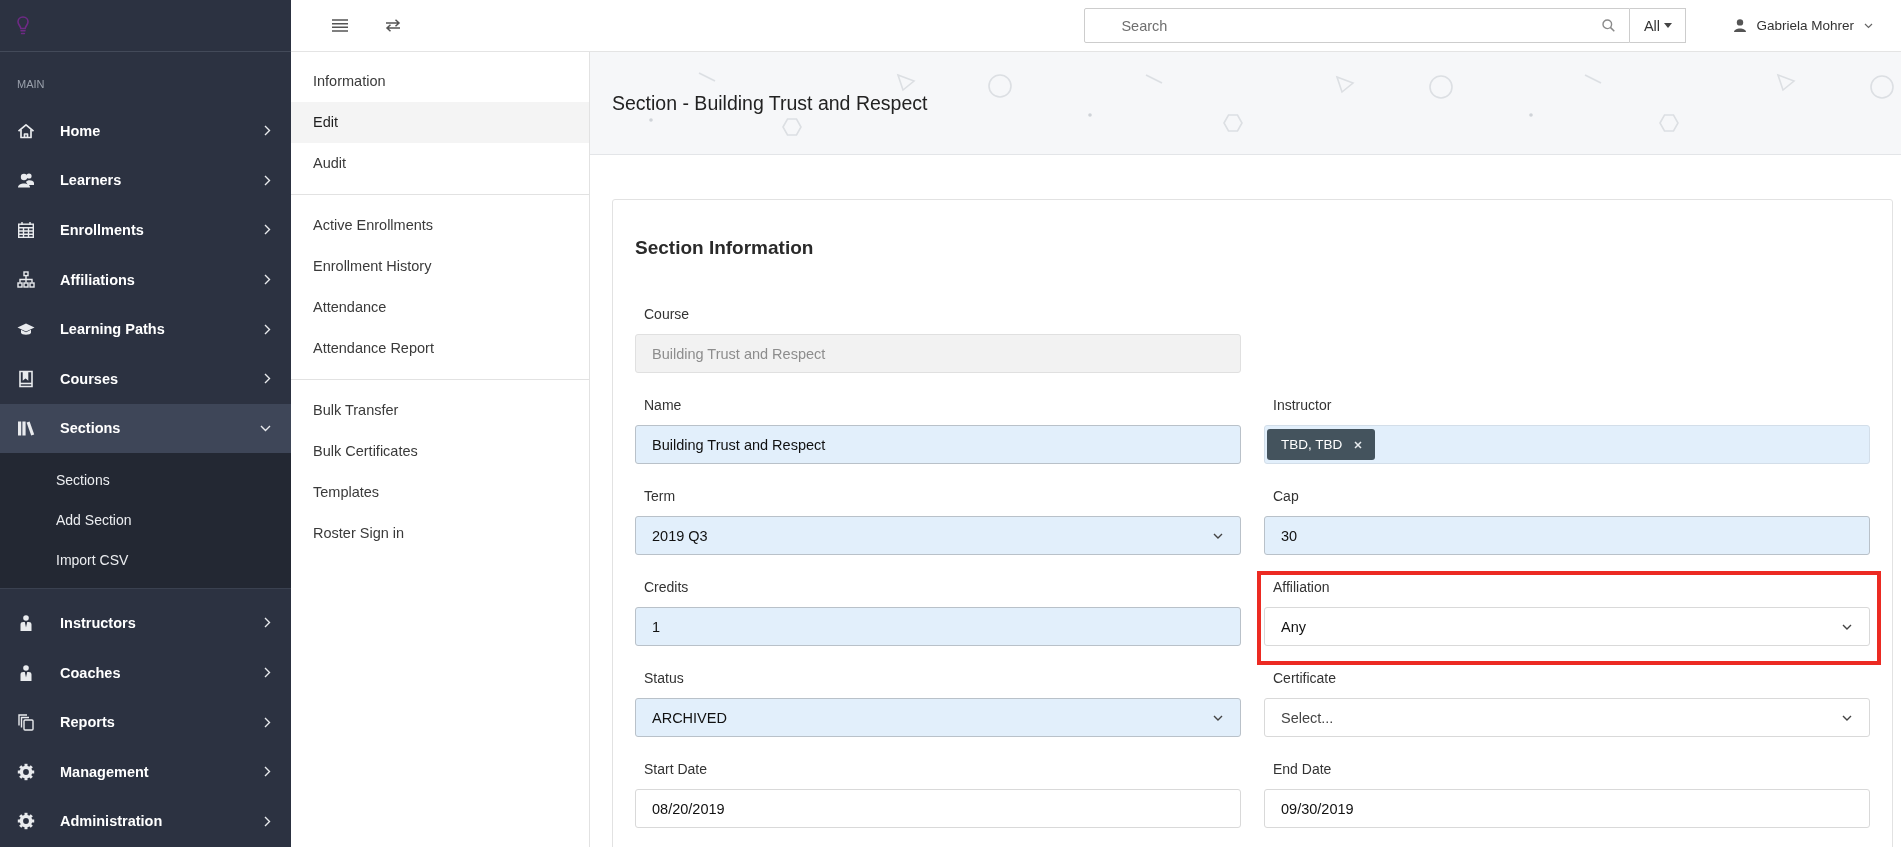  Describe the element at coordinates (1803, 25) in the screenshot. I see `user-menu: Gabriela Mohrer` at that location.